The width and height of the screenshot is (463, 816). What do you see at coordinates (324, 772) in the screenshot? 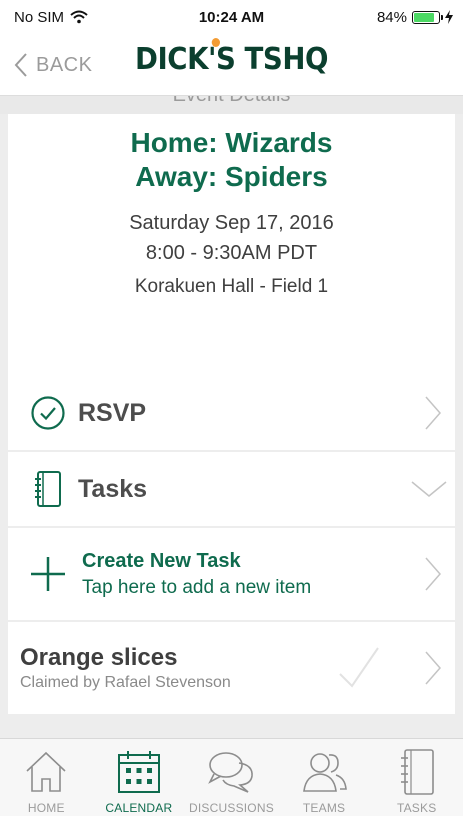
I see `people-icon` at bounding box center [324, 772].